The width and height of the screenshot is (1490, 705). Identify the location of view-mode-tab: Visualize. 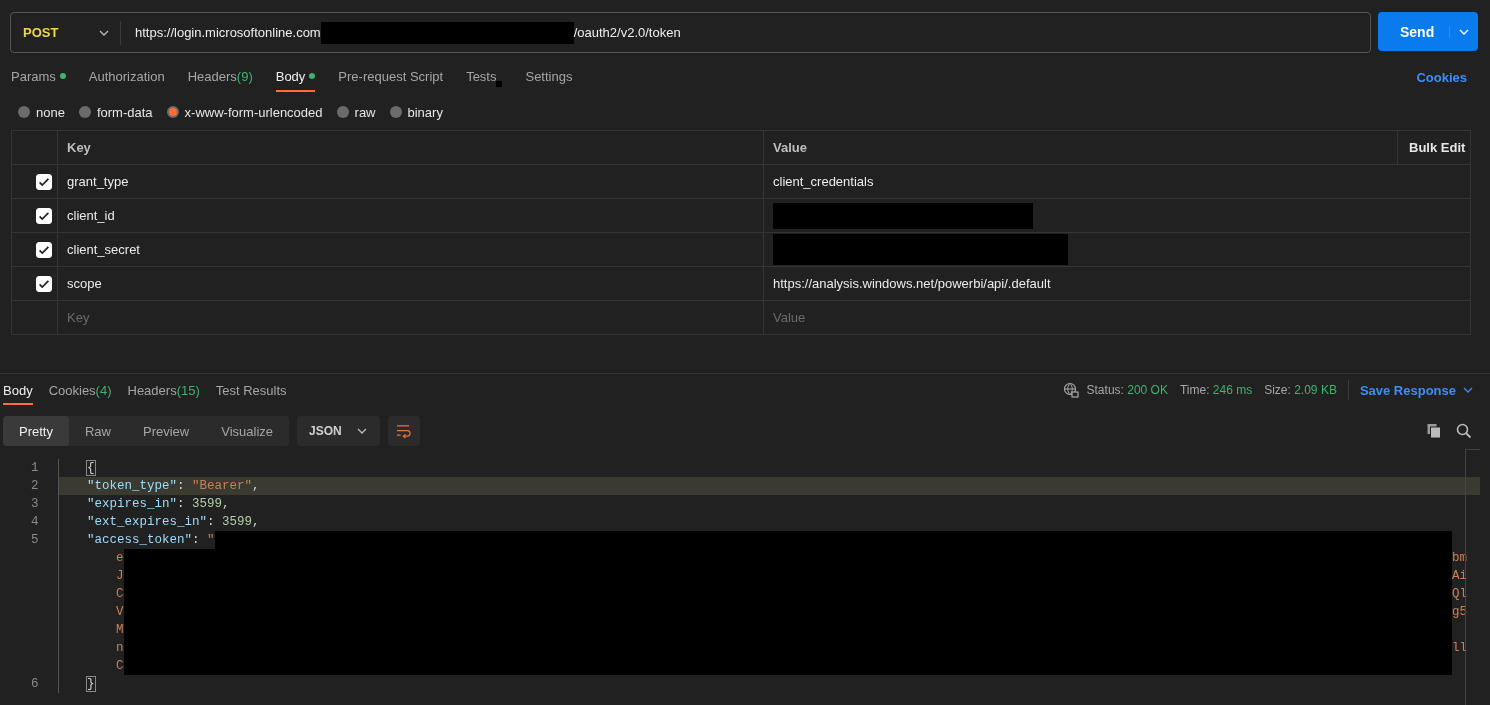
(247, 431).